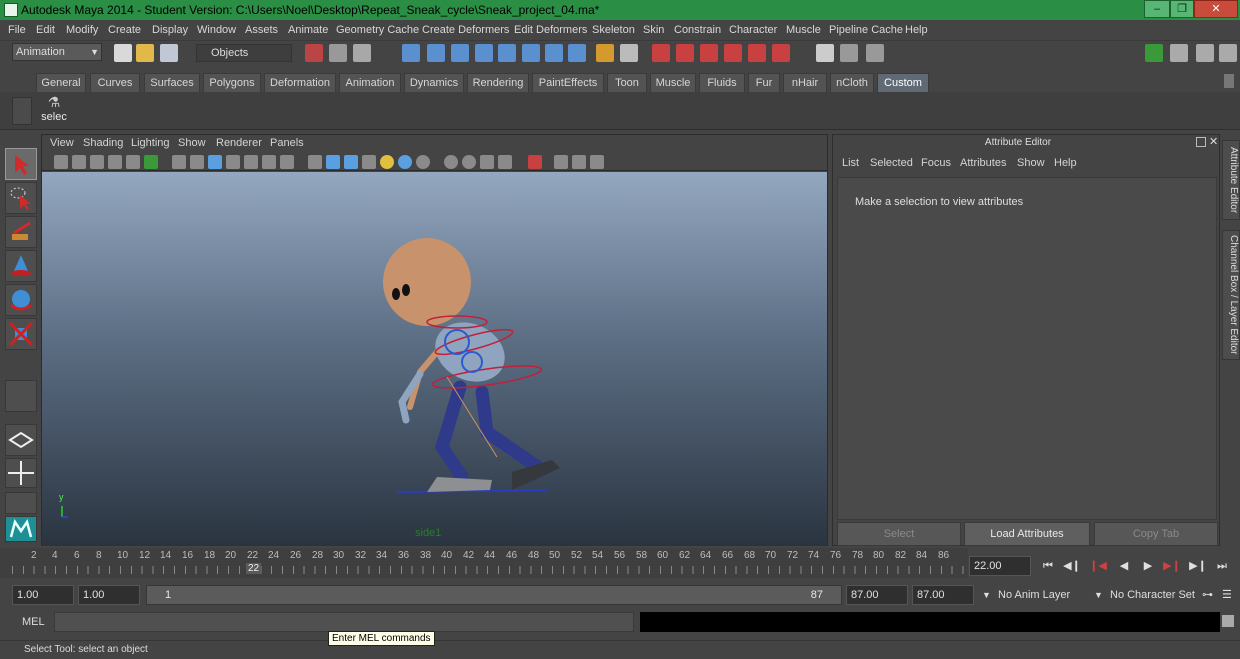  Describe the element at coordinates (629, 53) in the screenshot. I see `render-region-icon` at that location.